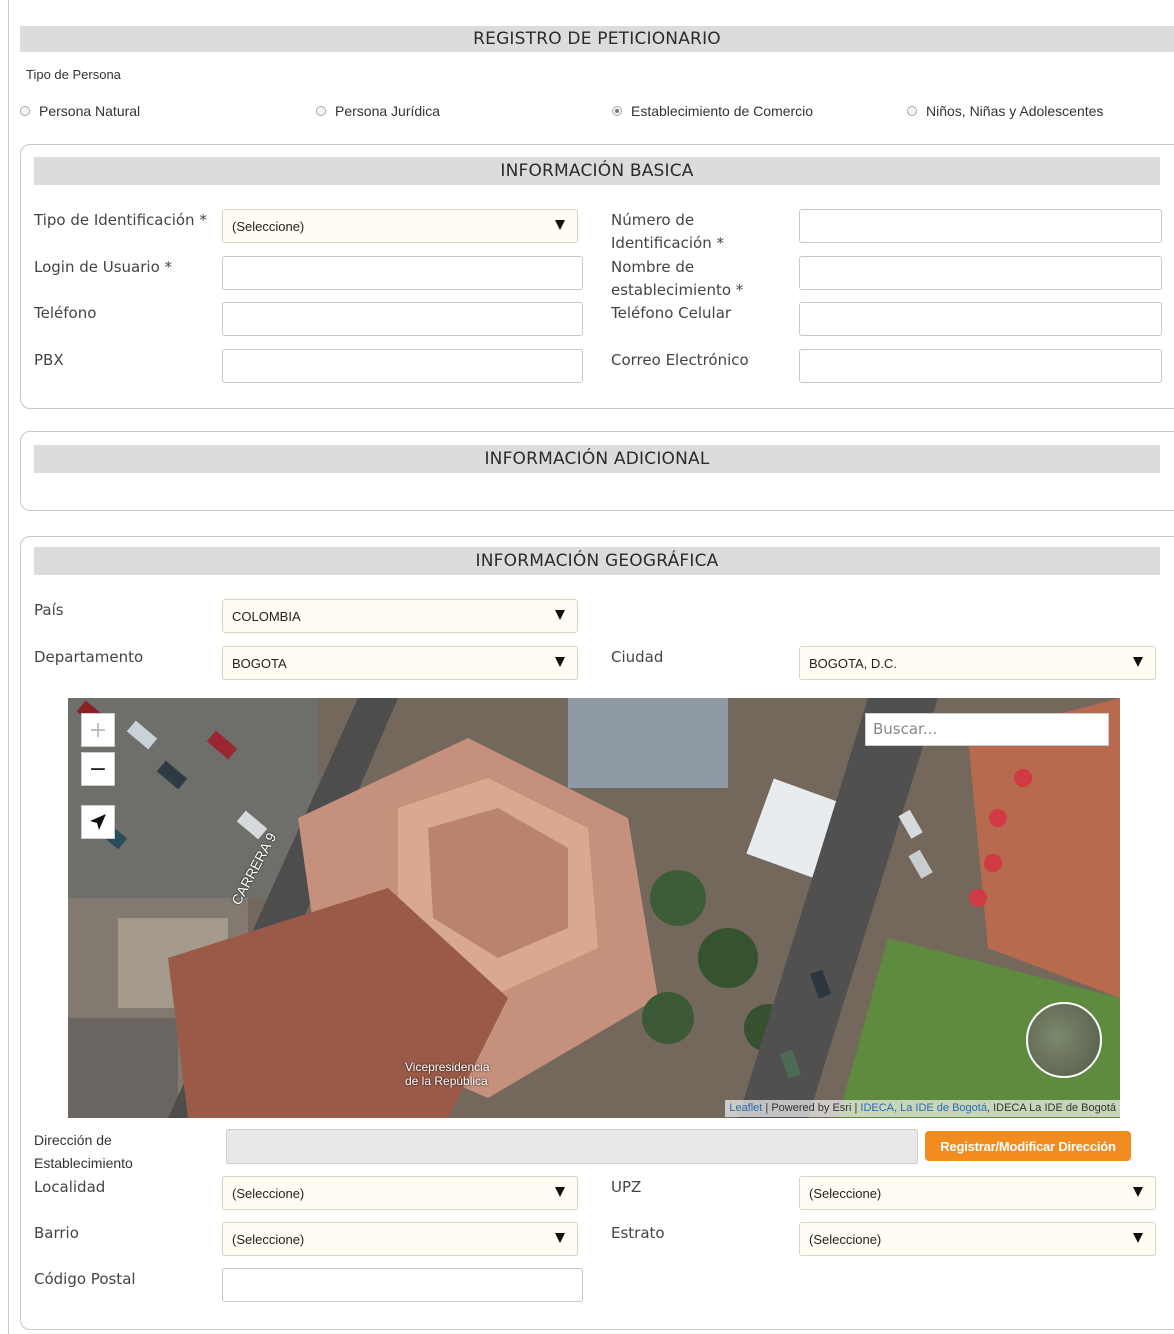 This screenshot has width=1174, height=1334. What do you see at coordinates (597, 171) in the screenshot?
I see `section-title-basica: INFORMACIÓN BASICA` at bounding box center [597, 171].